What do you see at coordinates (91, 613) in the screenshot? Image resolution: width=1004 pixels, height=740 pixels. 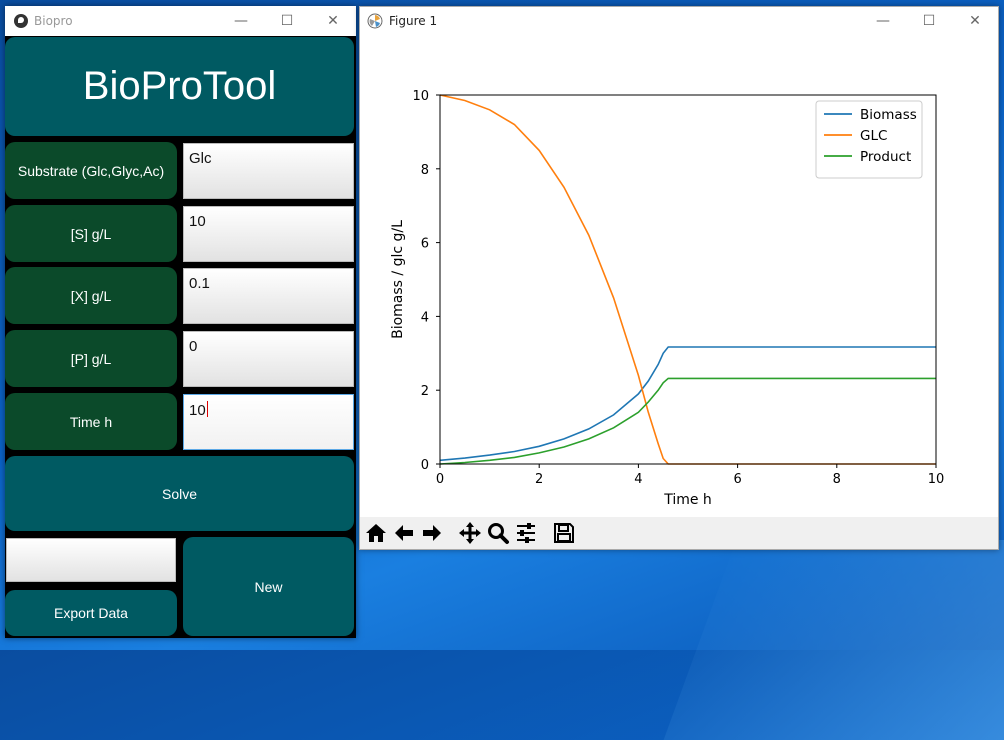 I see `export-data-button: Export Data` at bounding box center [91, 613].